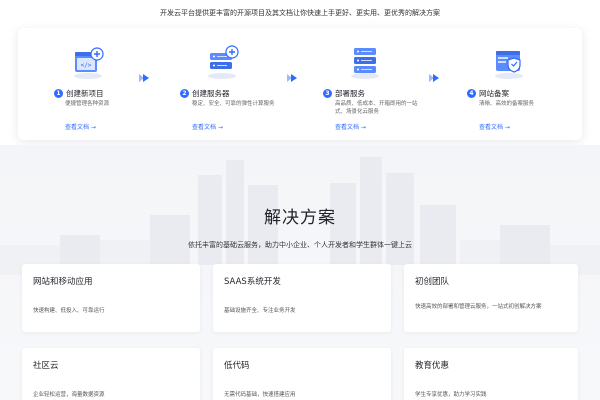  What do you see at coordinates (376, 108) in the screenshot?
I see `step-description: 高品质、低成本、开箱即用的一站式、场景化云服务` at bounding box center [376, 108].